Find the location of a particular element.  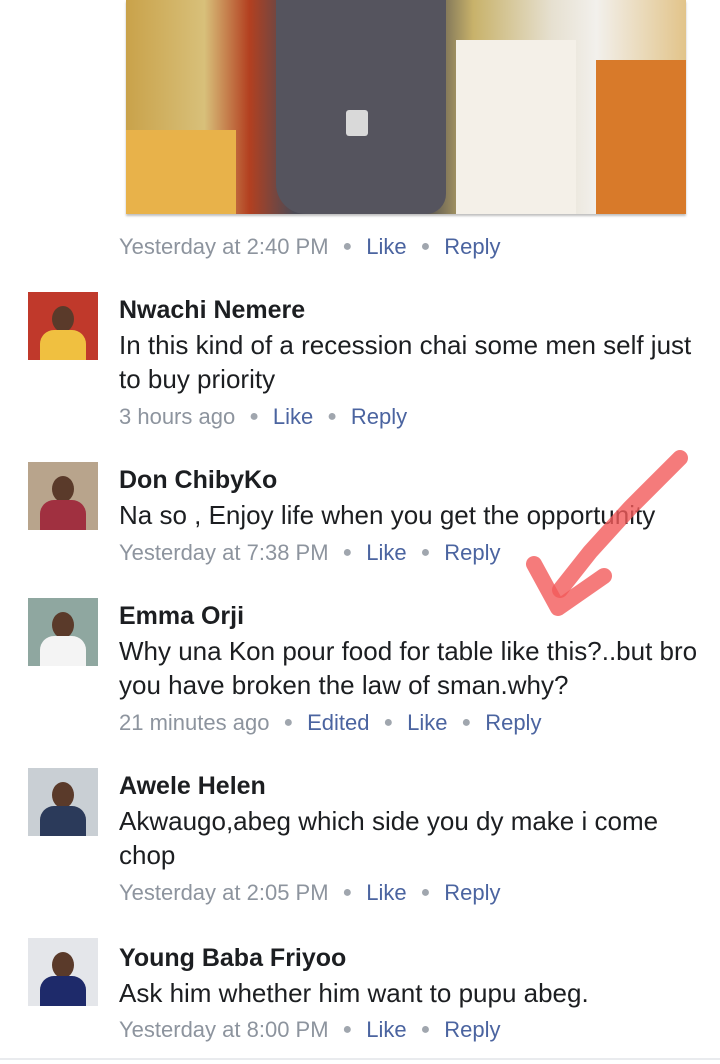

comment-author: Awele Helen is located at coordinates (192, 786).